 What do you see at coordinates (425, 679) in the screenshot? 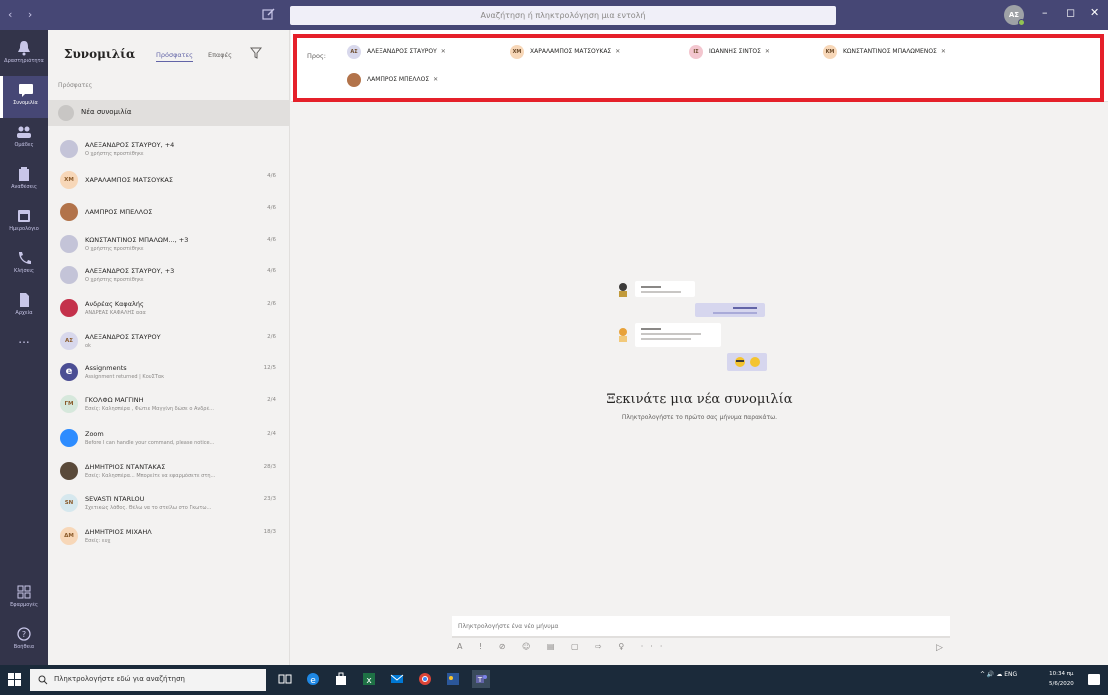
I see `chrome-icon` at bounding box center [425, 679].